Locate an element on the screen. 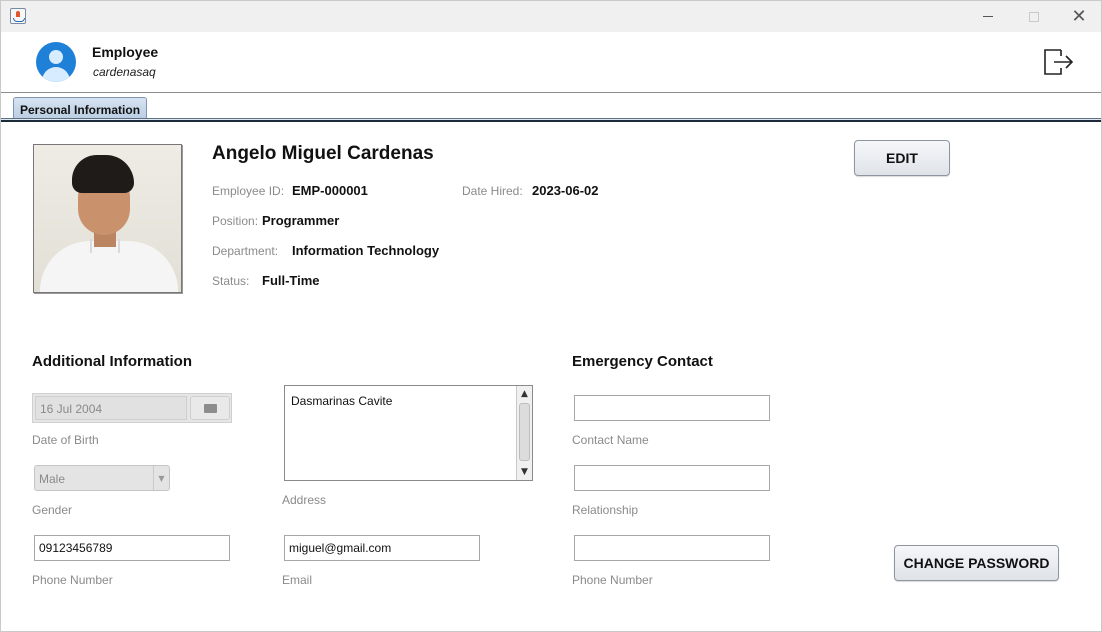 This screenshot has width=1102, height=632. title-bar: ✕ is located at coordinates (551, 16).